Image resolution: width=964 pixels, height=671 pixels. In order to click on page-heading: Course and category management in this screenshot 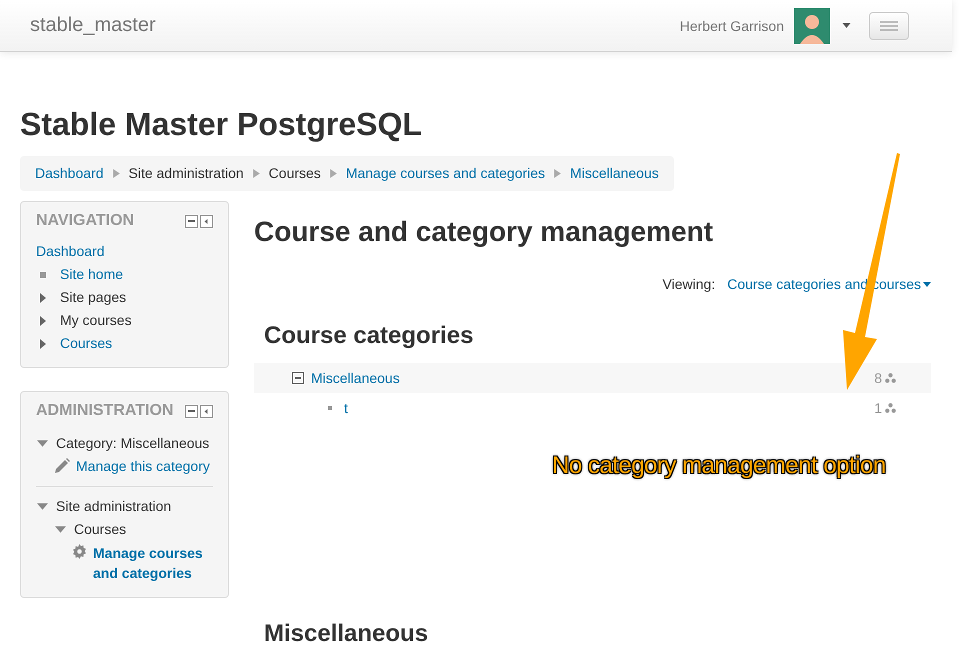, I will do `click(484, 232)`.